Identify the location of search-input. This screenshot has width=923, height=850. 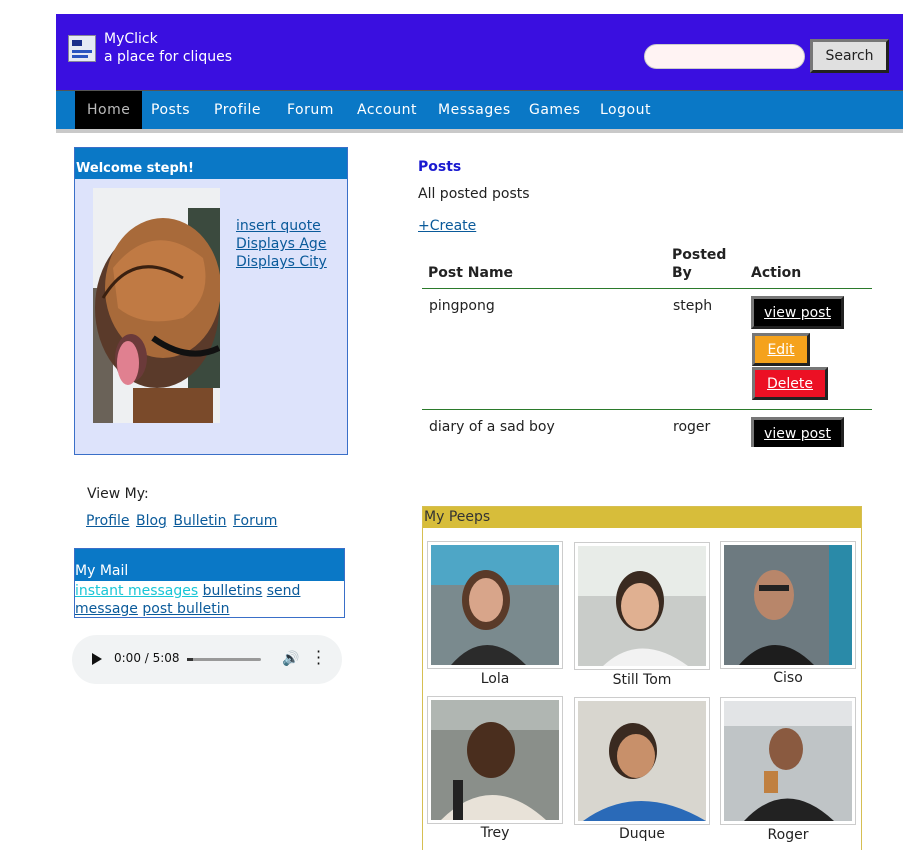
(724, 56).